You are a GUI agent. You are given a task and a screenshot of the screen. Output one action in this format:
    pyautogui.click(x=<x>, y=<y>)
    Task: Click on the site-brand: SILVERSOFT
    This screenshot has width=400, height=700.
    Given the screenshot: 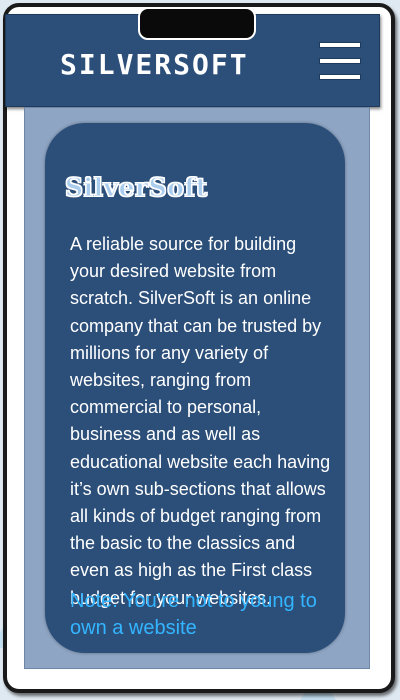 What is the action you would take?
    pyautogui.click(x=154, y=64)
    